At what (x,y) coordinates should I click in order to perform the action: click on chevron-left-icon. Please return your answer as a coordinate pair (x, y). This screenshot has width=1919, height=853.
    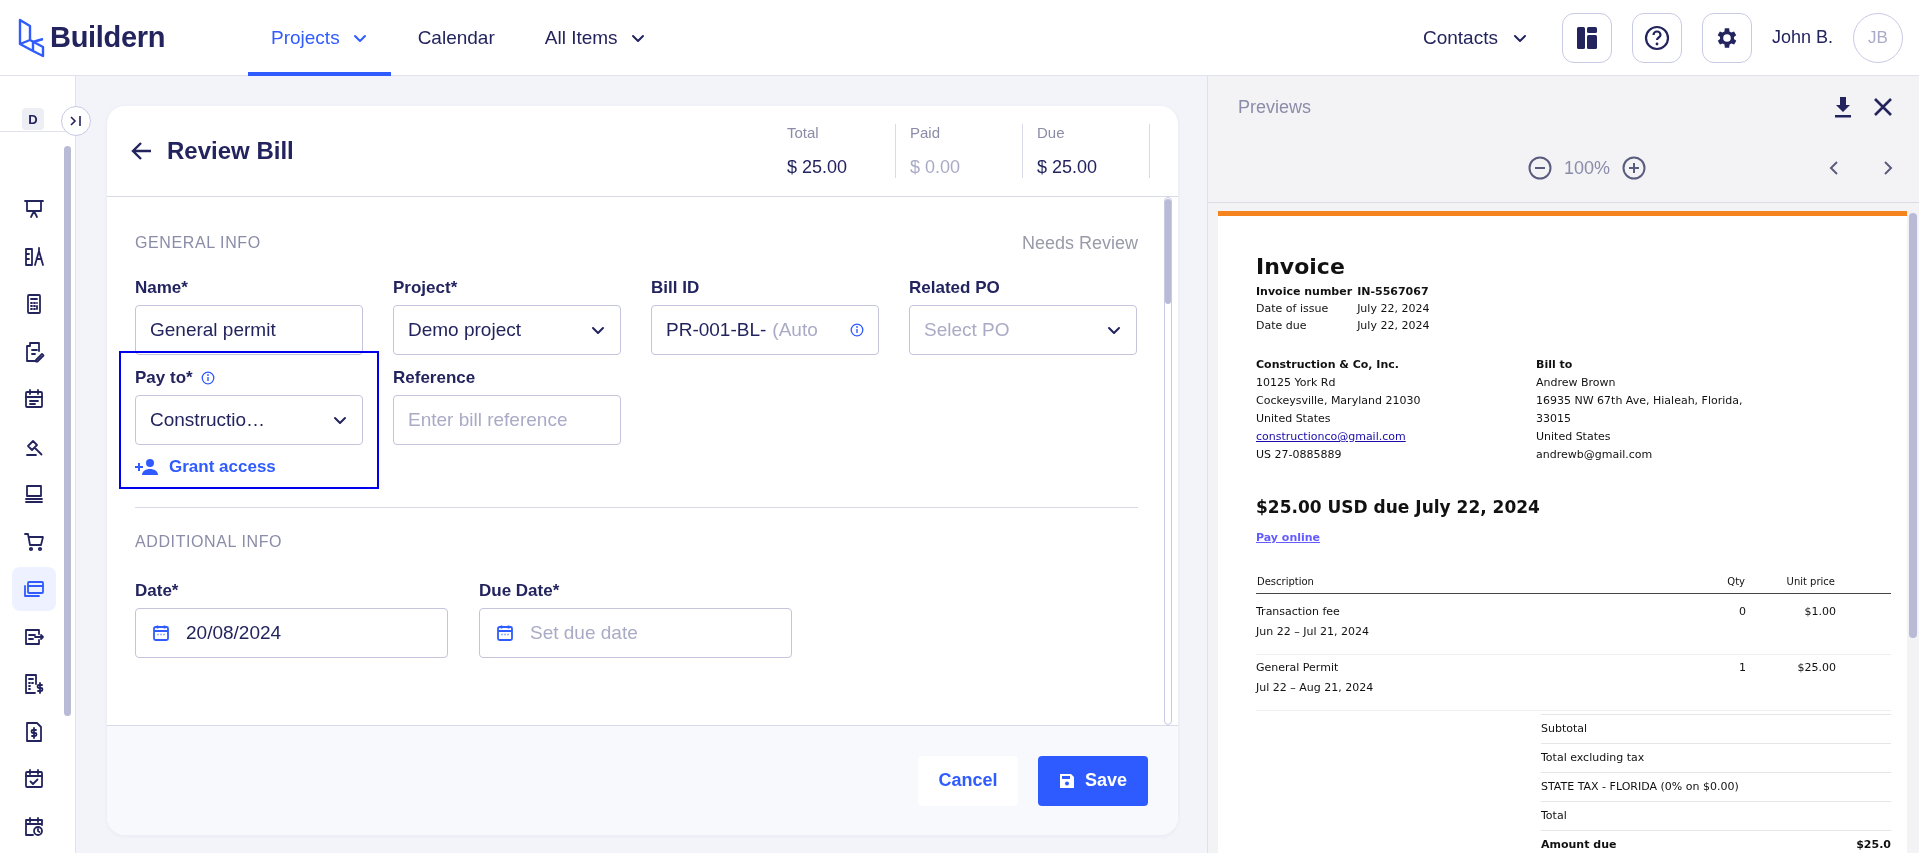
    Looking at the image, I should click on (1834, 168).